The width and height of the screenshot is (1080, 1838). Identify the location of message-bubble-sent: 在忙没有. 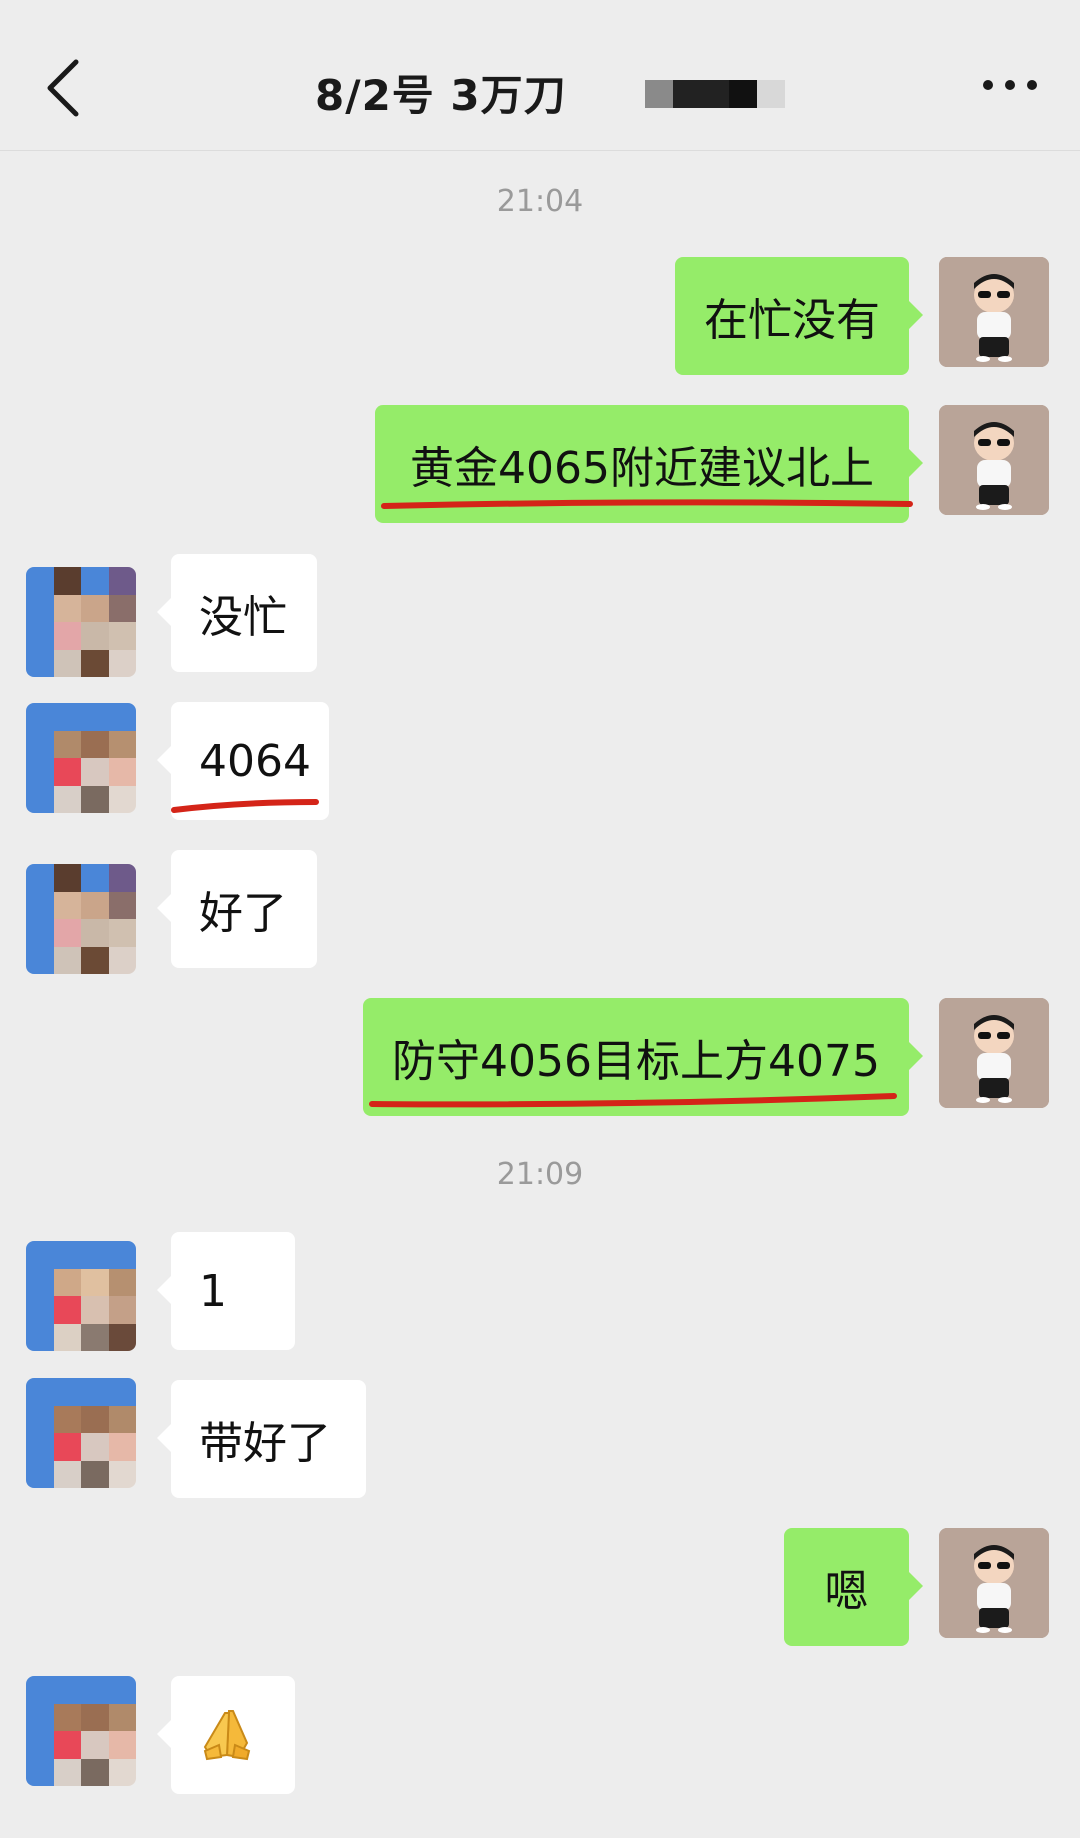
(799, 316).